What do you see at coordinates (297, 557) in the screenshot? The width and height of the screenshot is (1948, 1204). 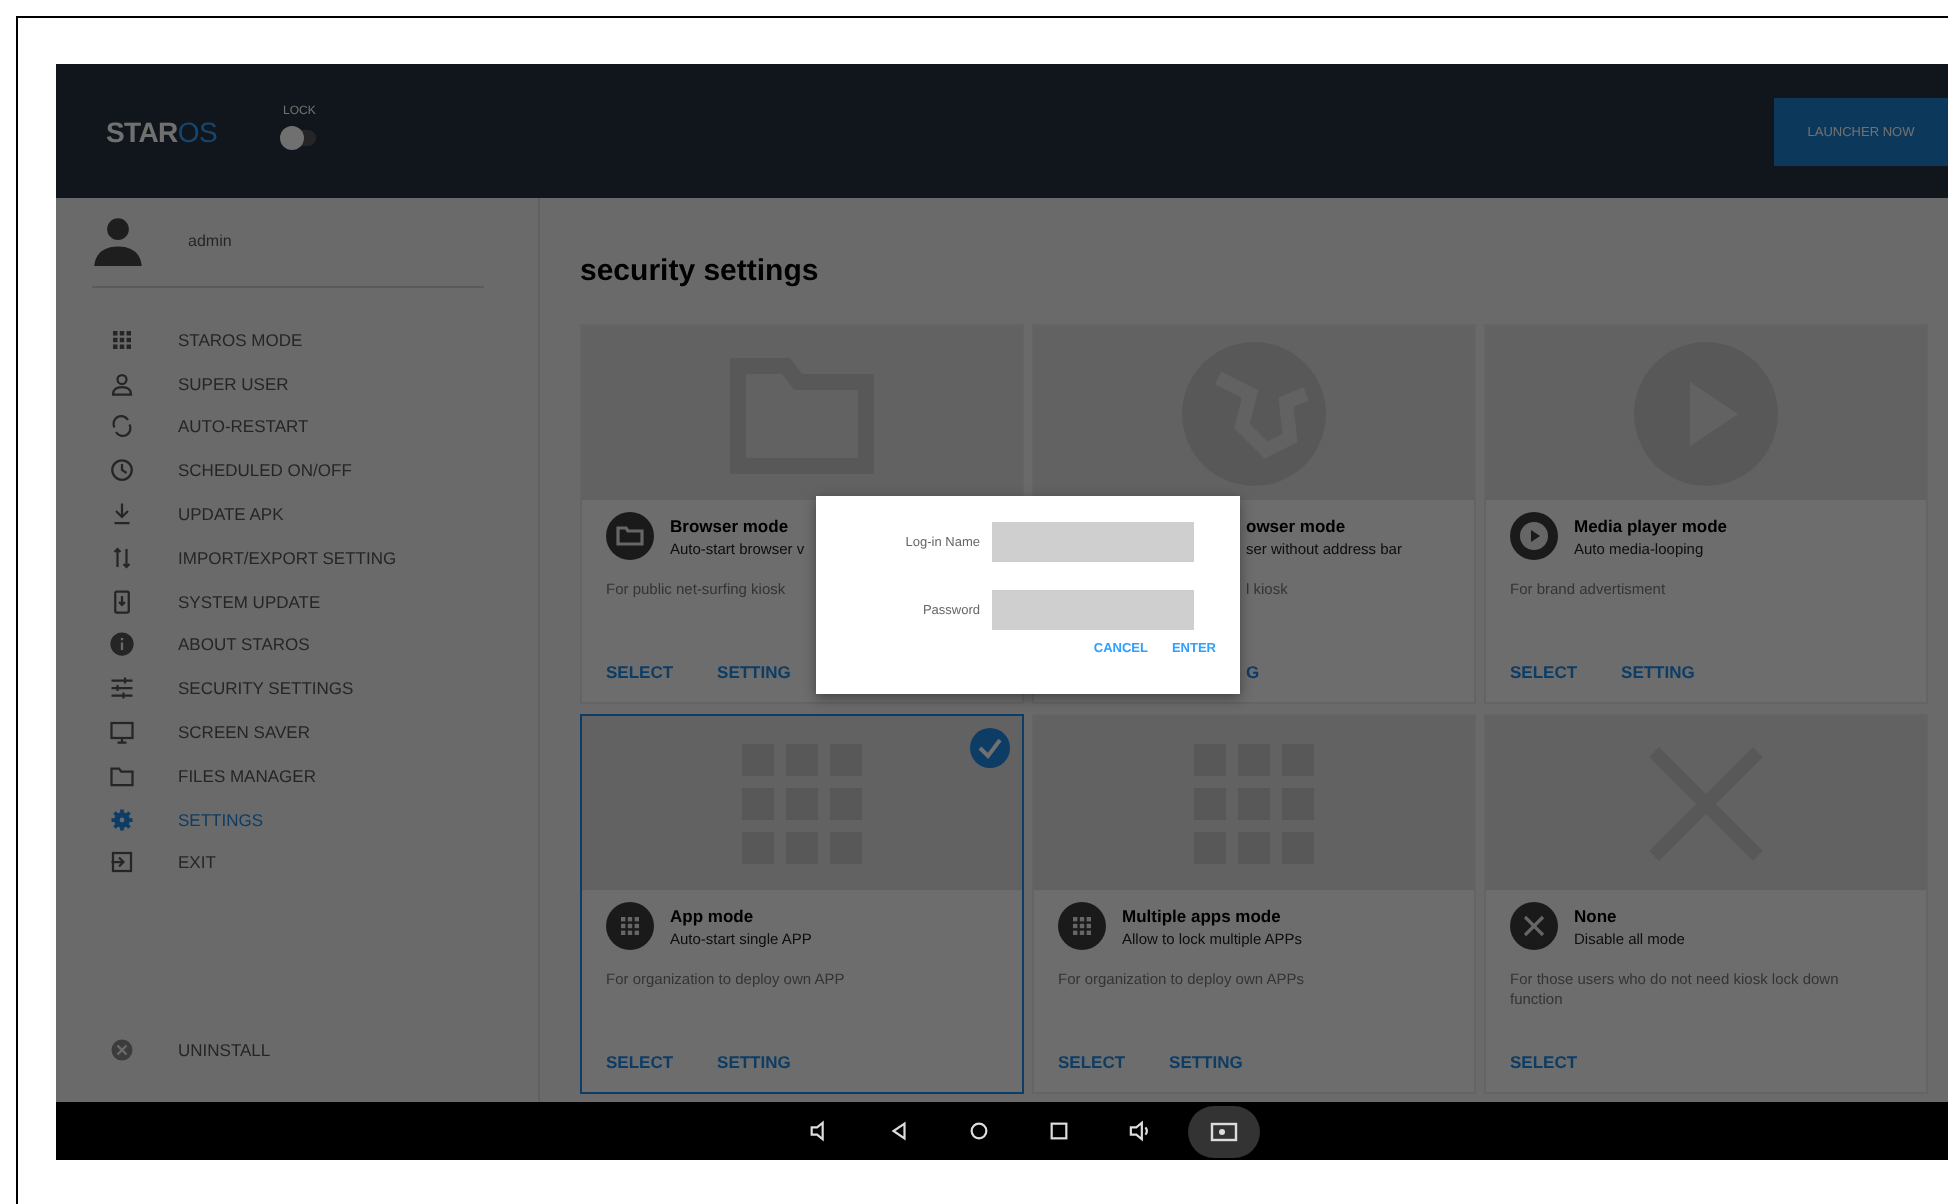 I see `sidebar-item: IMPORT/EXPORT SETTING` at bounding box center [297, 557].